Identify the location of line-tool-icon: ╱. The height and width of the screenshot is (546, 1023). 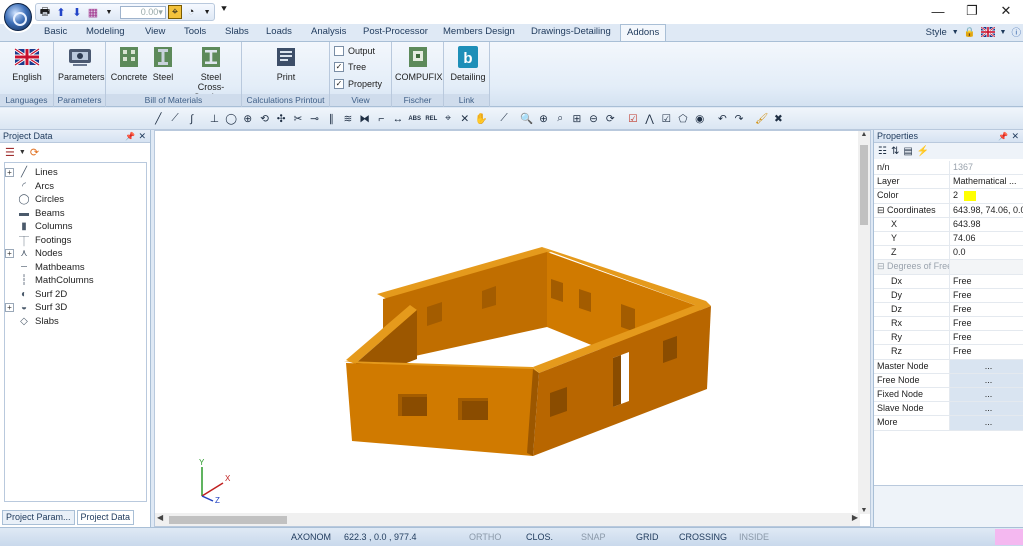
(158, 118).